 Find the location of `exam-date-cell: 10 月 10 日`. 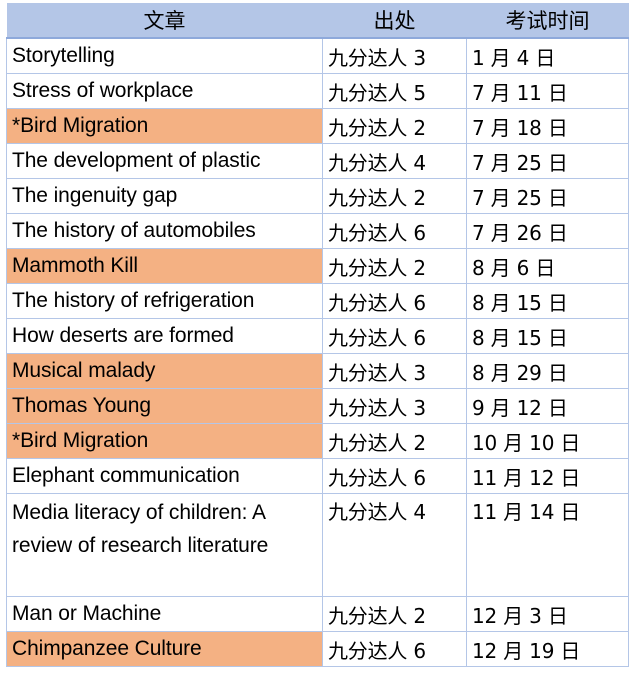

exam-date-cell: 10 月 10 日 is located at coordinates (547, 441).